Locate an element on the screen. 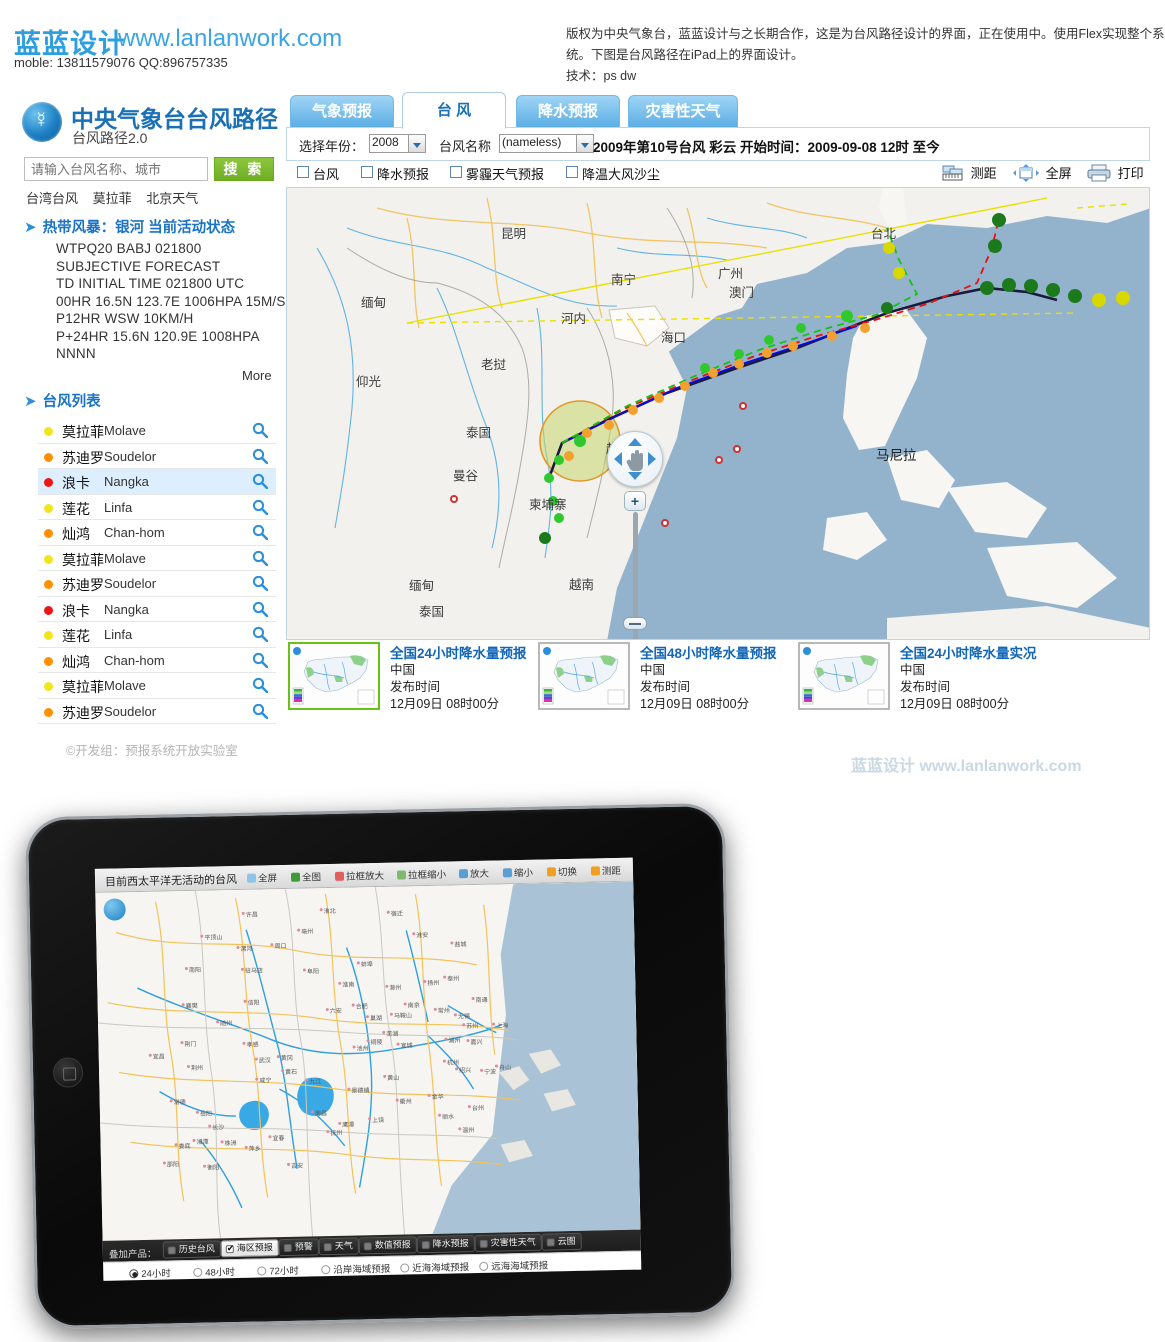 Image resolution: width=1165 pixels, height=1342 pixels. measure-tool: 测距 is located at coordinates (969, 172).